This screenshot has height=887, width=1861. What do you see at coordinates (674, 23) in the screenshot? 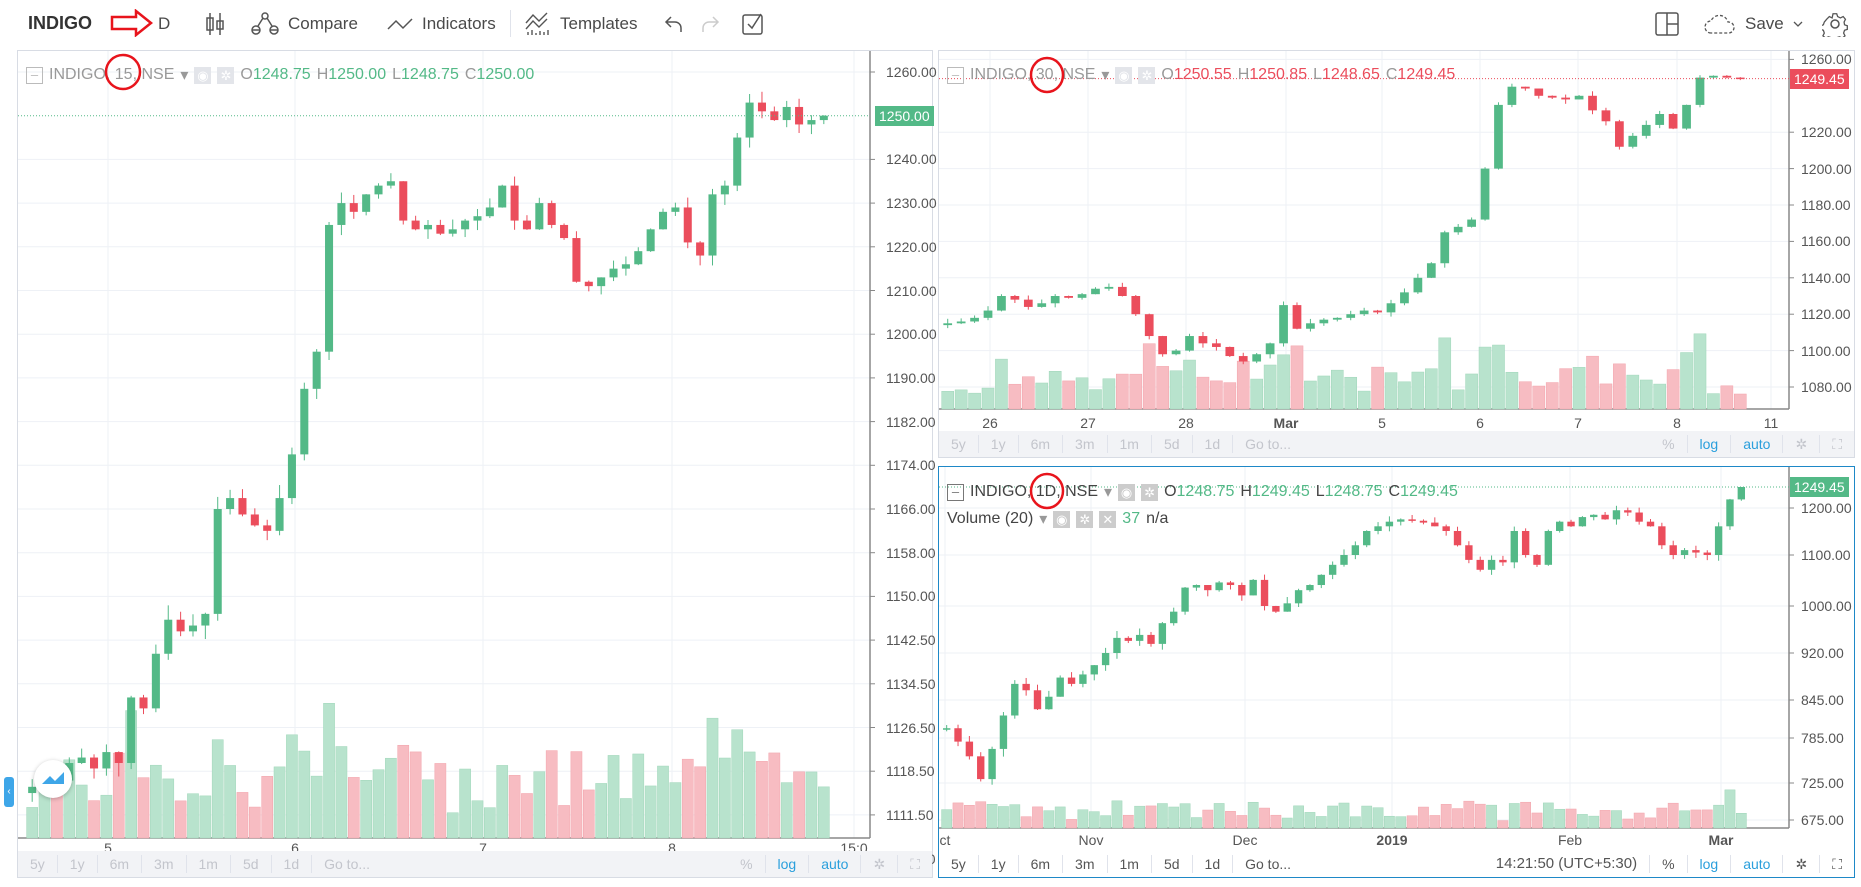
I see `undo-button` at bounding box center [674, 23].